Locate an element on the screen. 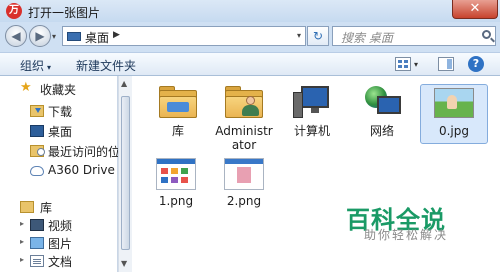  nav-item-desktop: 桌面 is located at coordinates (59, 131).